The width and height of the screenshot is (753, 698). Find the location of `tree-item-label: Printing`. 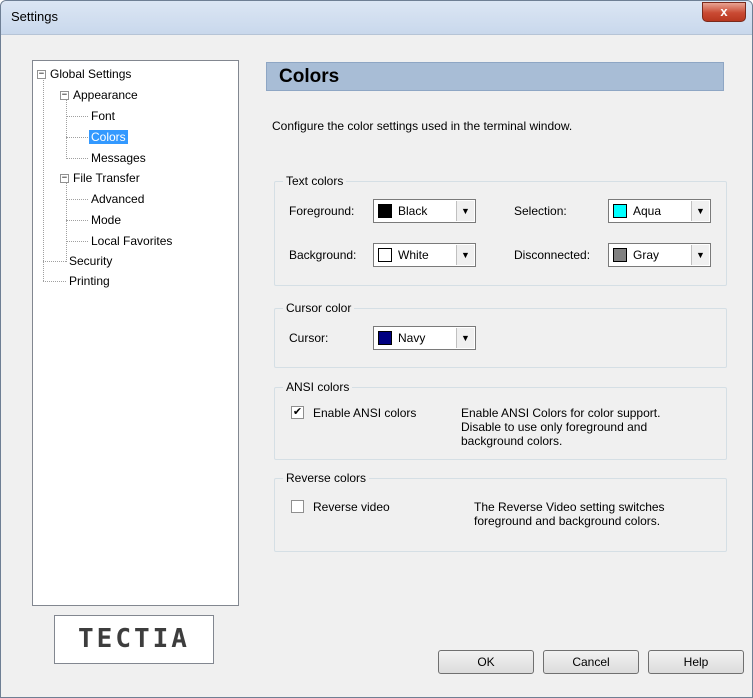

tree-item-label: Printing is located at coordinates (89, 281).